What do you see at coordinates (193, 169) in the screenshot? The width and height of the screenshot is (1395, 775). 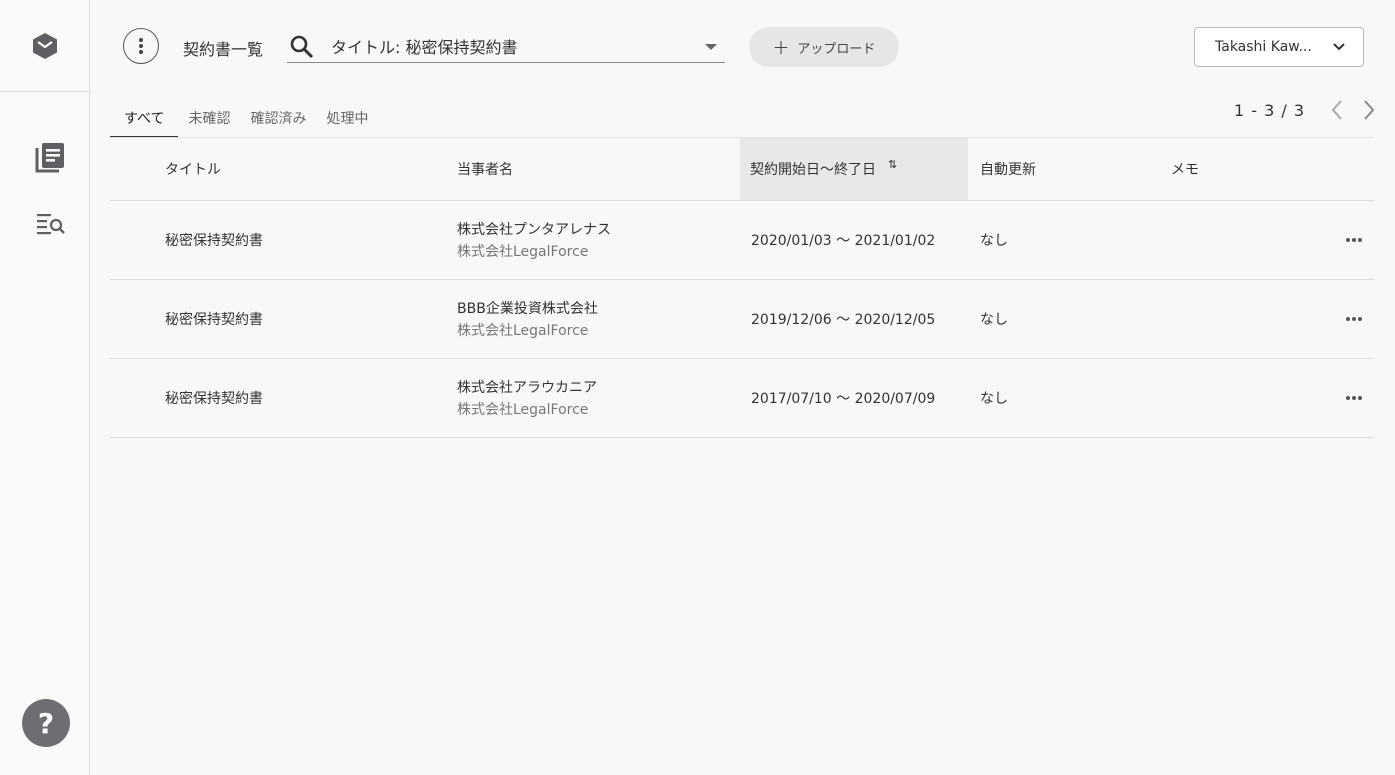 I see `column-title: タイトル` at bounding box center [193, 169].